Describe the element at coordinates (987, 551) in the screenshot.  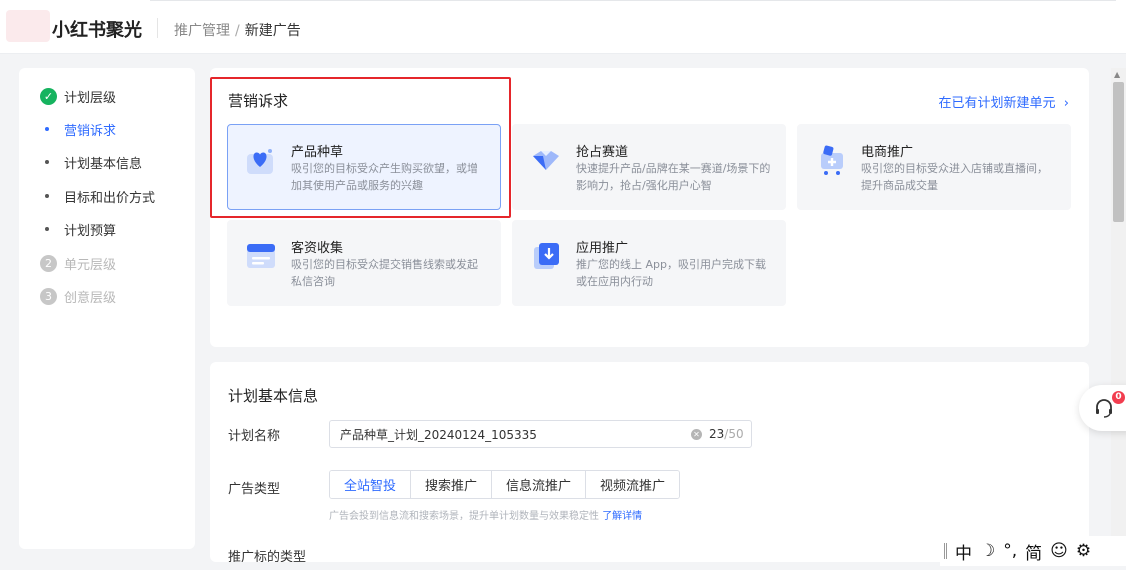
I see `moon-icon: ☽` at that location.